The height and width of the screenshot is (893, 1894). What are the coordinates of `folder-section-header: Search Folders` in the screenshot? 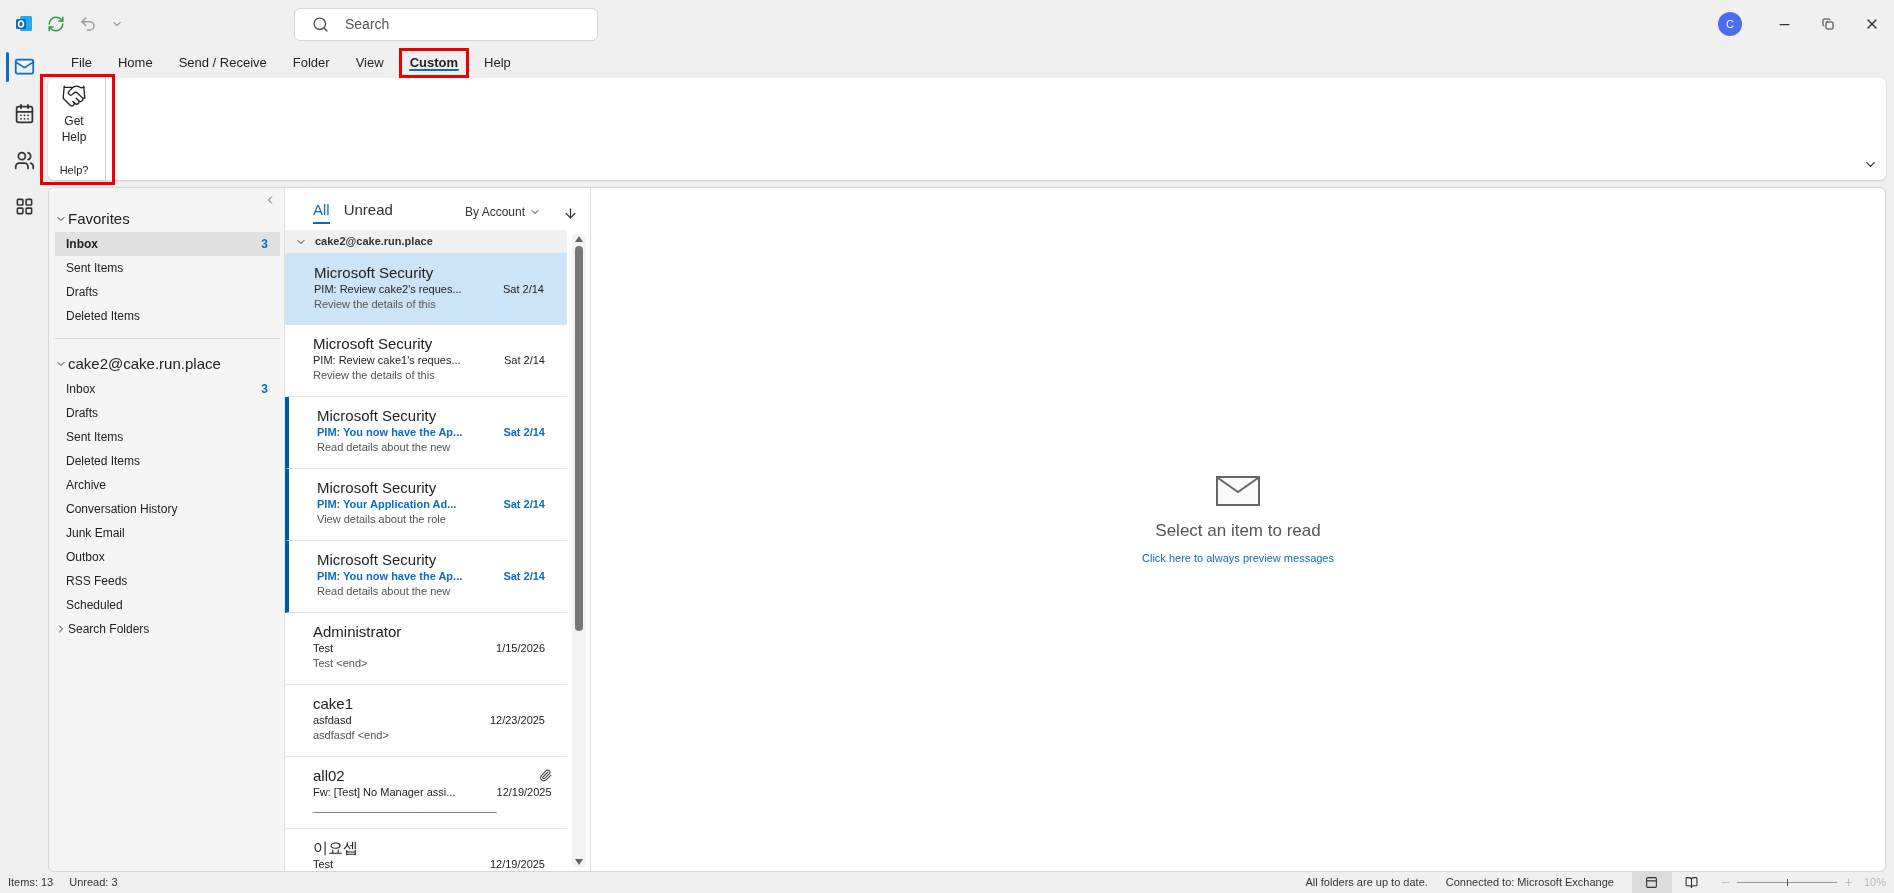 It's located at (167, 629).